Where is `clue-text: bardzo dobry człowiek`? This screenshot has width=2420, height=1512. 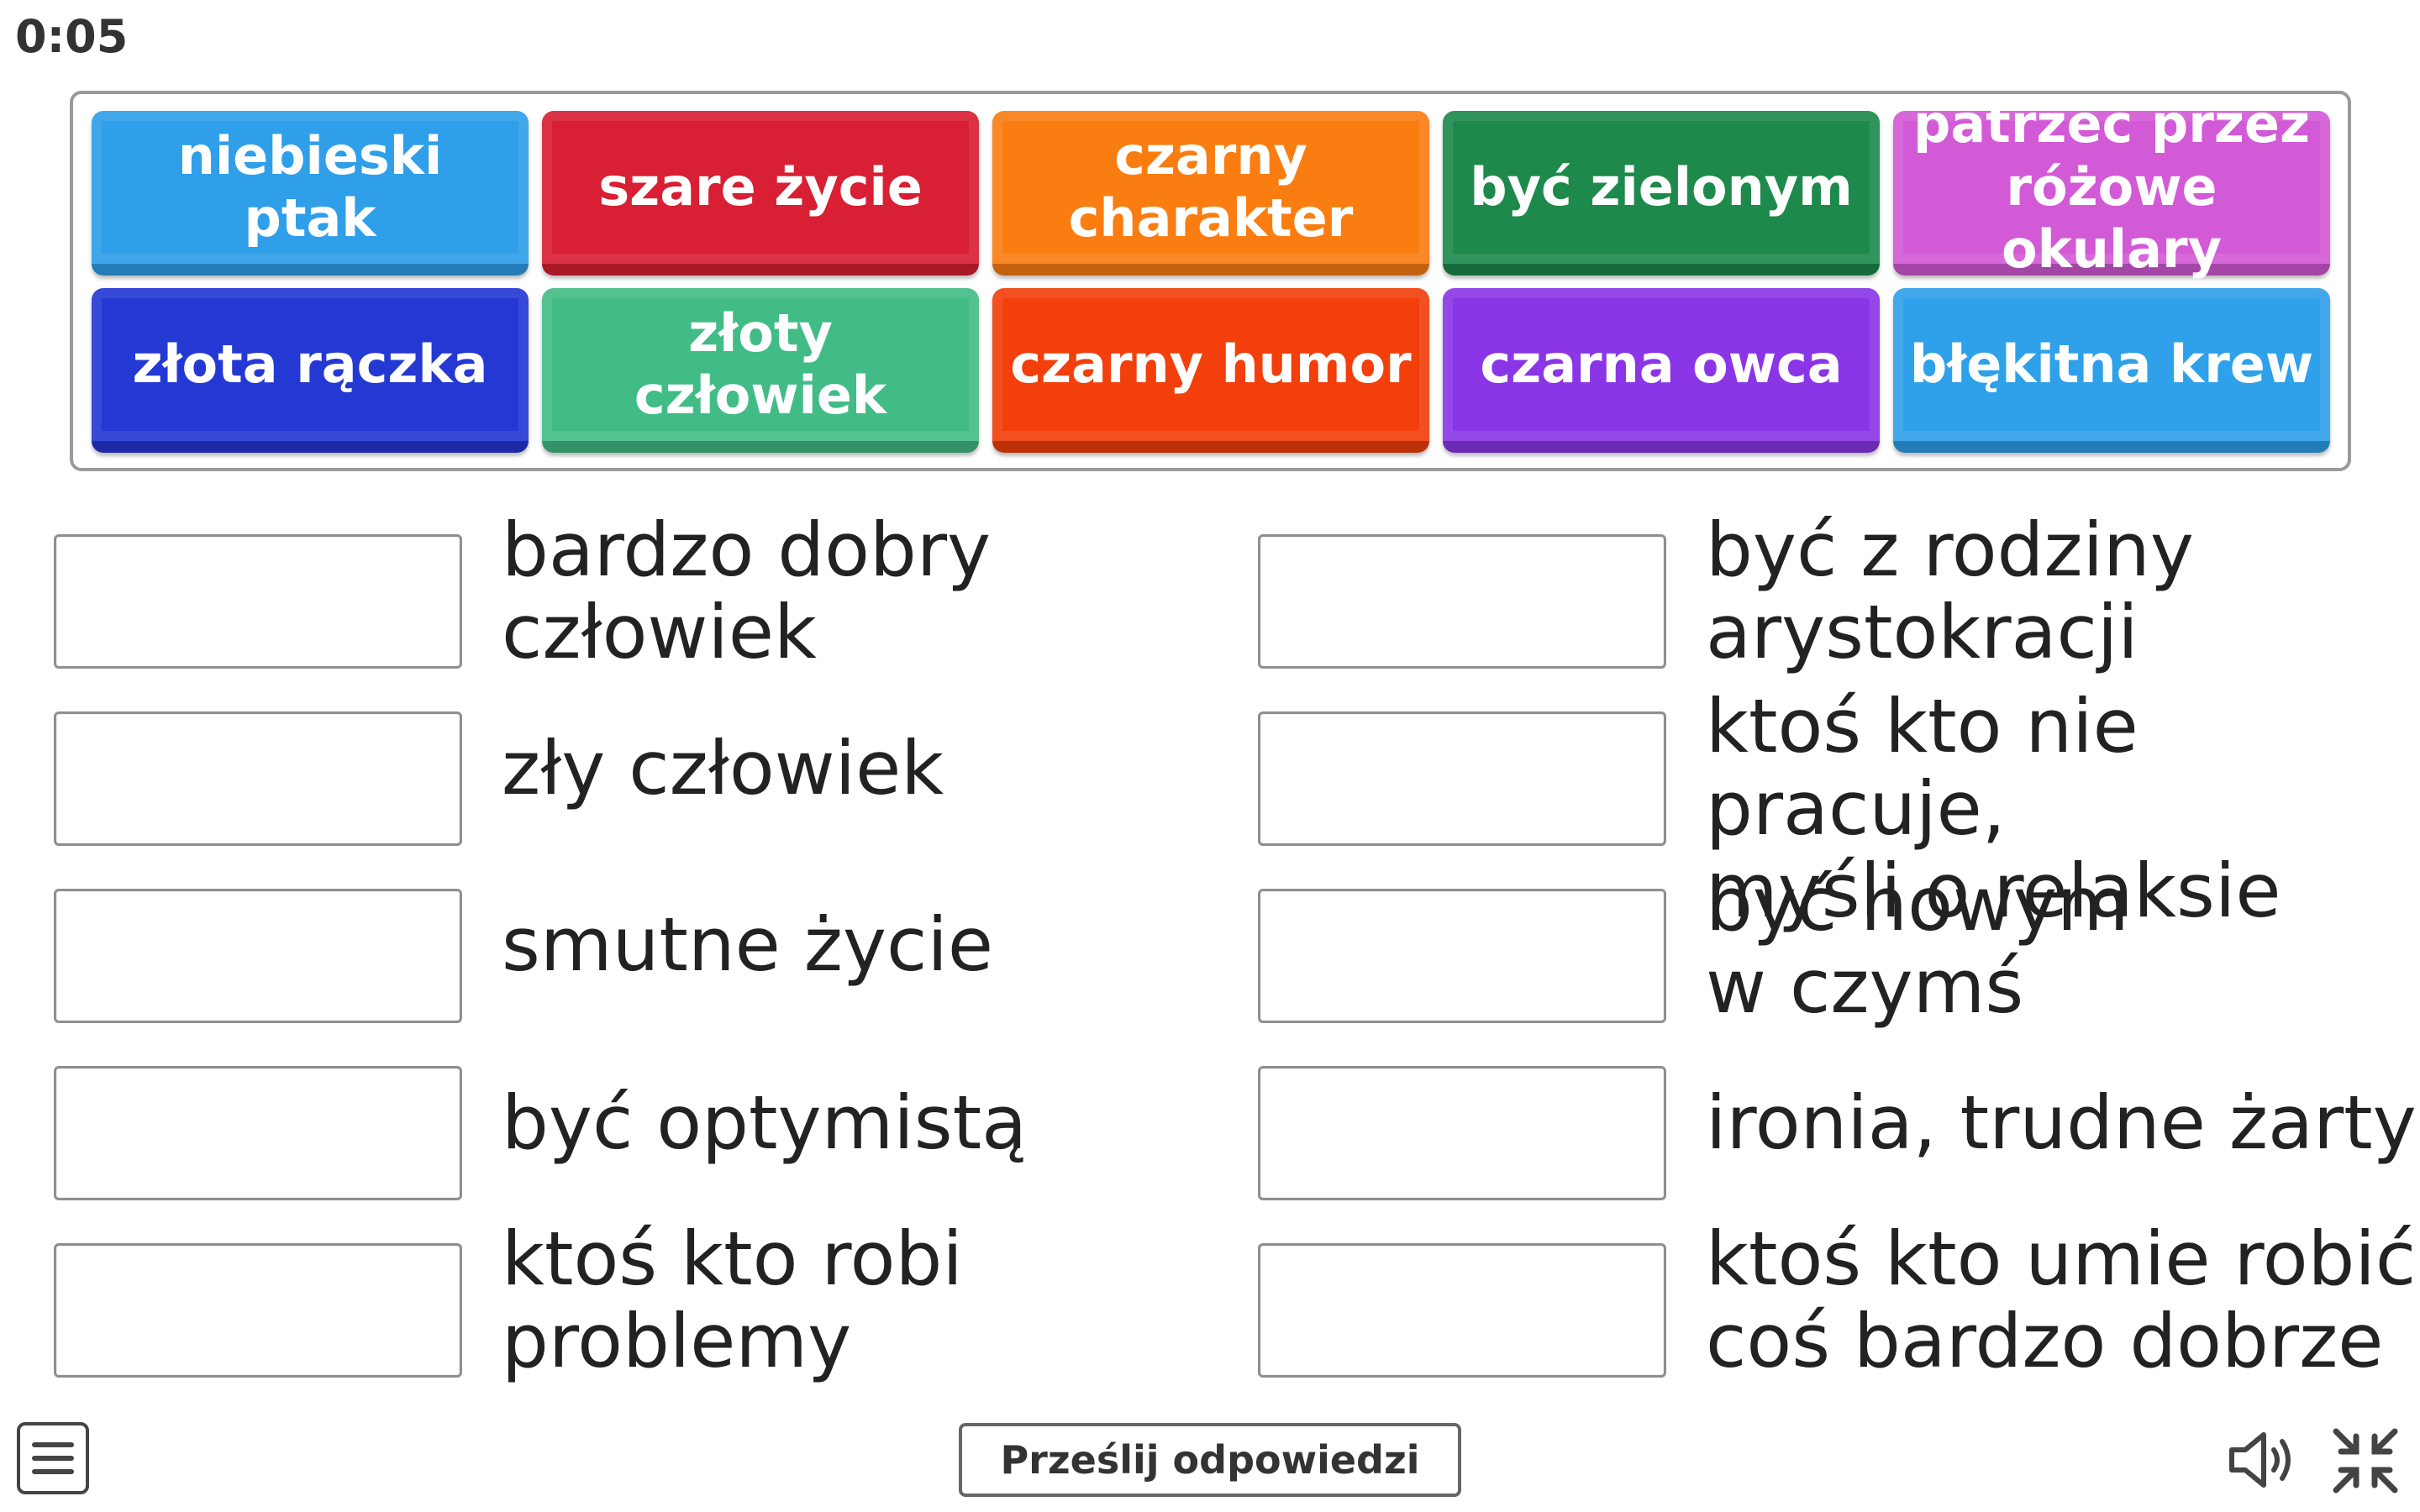 clue-text: bardzo dobry człowiek is located at coordinates (747, 591).